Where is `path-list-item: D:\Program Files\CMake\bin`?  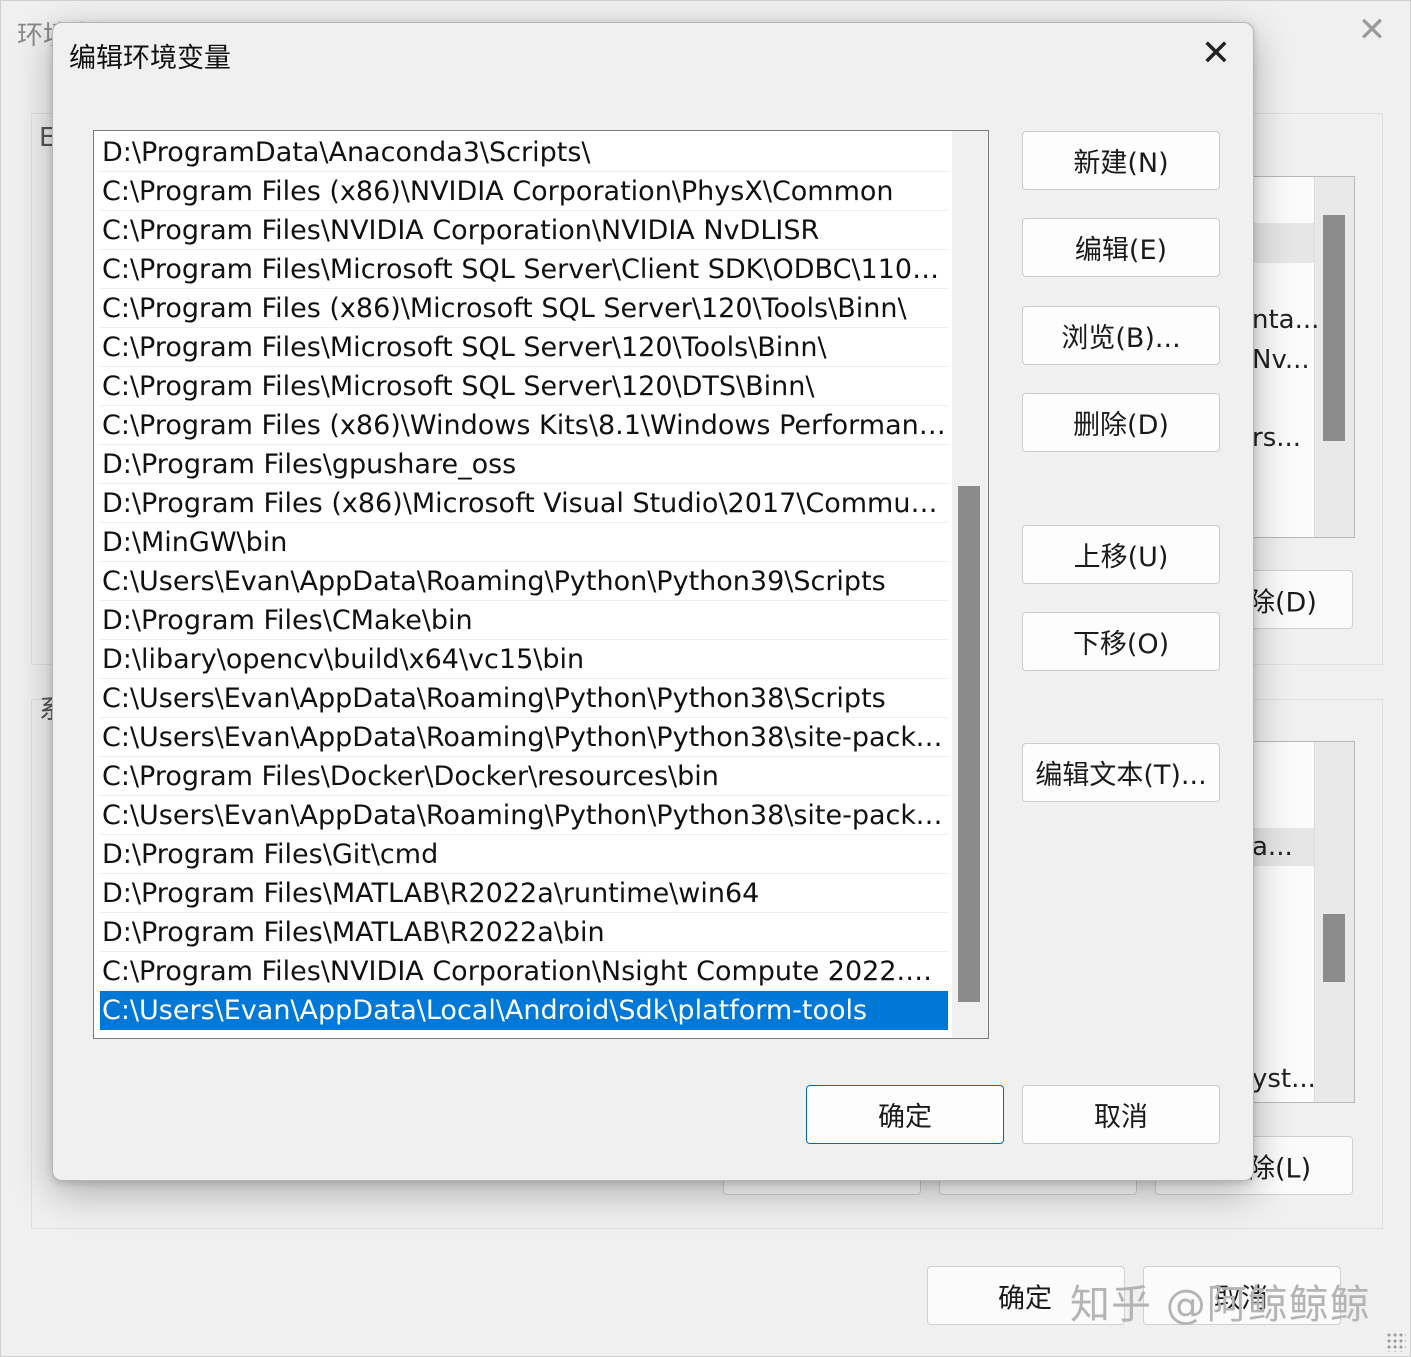
path-list-item: D:\Program Files\CMake\bin is located at coordinates (524, 620).